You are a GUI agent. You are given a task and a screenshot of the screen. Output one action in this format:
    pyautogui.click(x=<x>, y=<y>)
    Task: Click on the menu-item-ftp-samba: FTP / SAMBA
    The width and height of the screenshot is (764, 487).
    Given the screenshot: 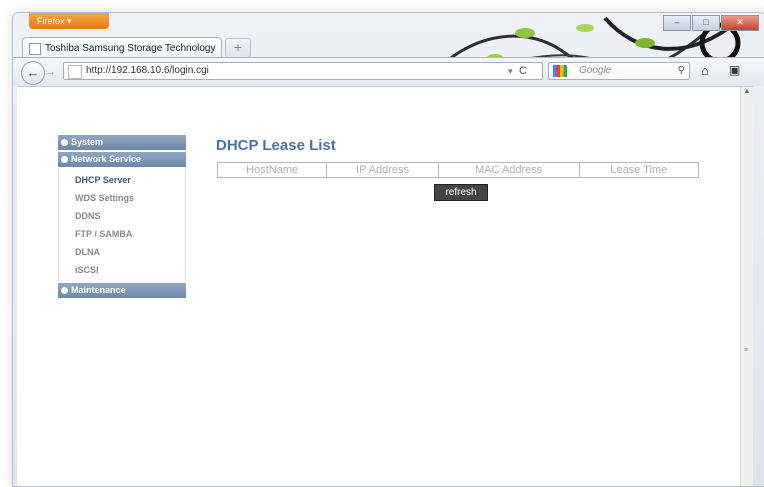 What is the action you would take?
    pyautogui.click(x=122, y=234)
    